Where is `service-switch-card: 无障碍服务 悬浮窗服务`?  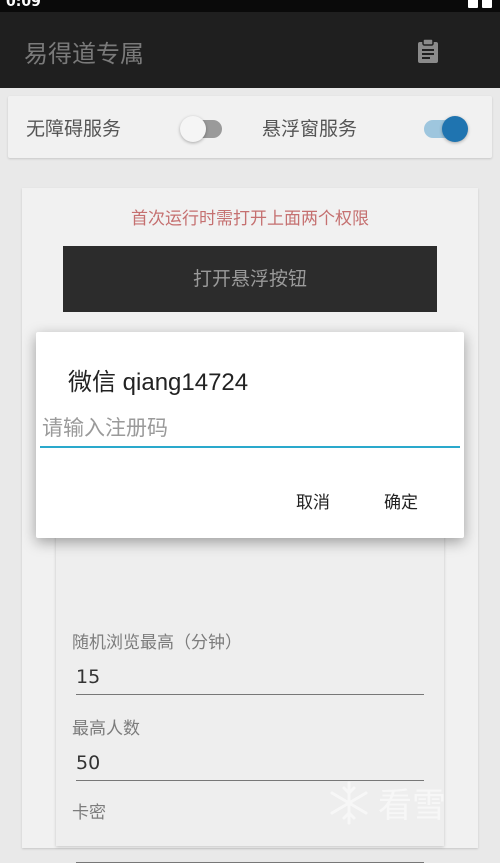
service-switch-card: 无障碍服务 悬浮窗服务 is located at coordinates (250, 127).